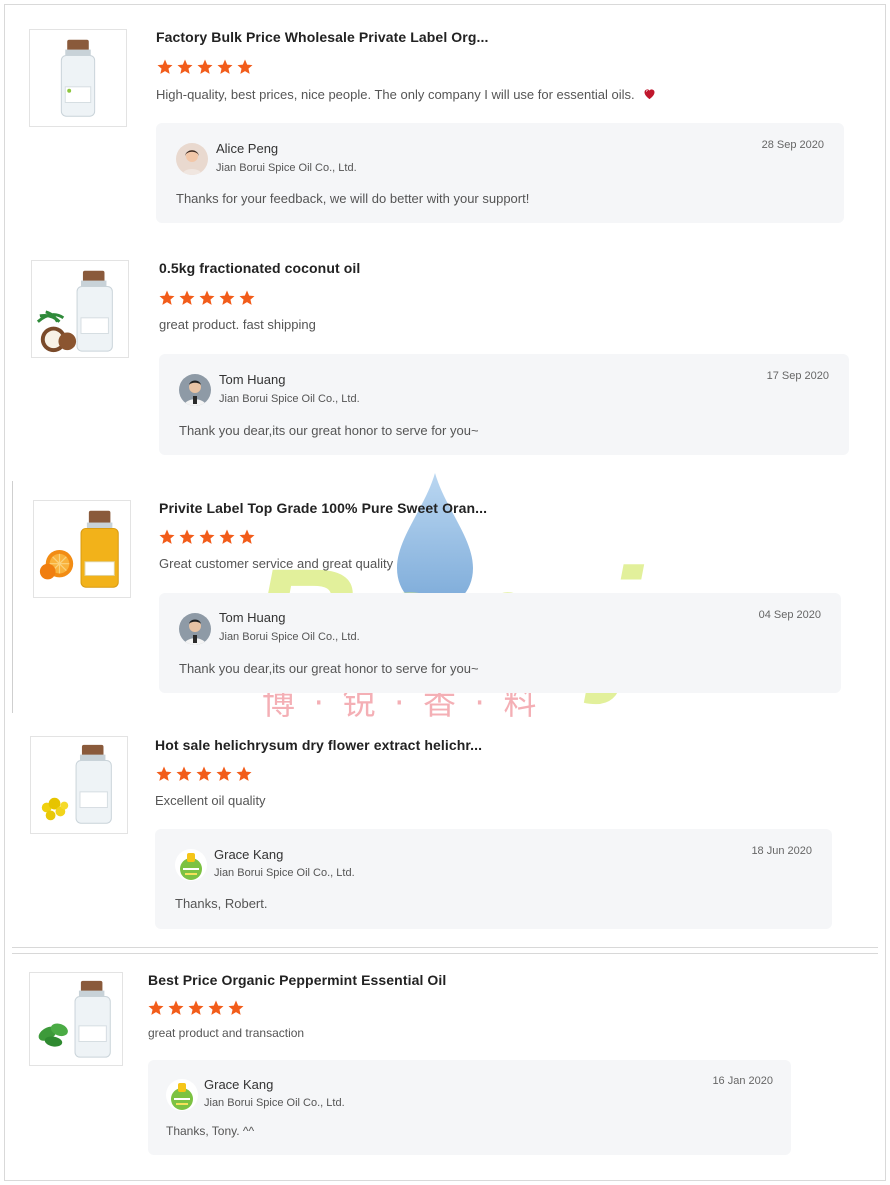 The height and width of the screenshot is (1185, 890). Describe the element at coordinates (781, 851) in the screenshot. I see `reply-date: 18 Jun 2020` at that location.